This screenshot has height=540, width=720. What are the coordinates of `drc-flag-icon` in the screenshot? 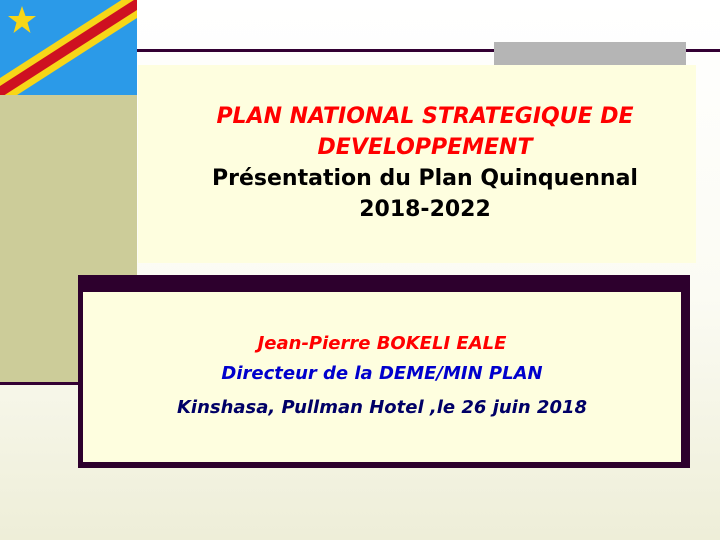 It's located at (68, 47).